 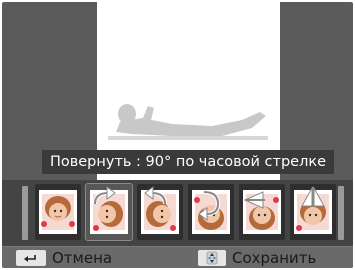 What do you see at coordinates (262, 212) in the screenshot?
I see `thumb-flip-vertical` at bounding box center [262, 212].